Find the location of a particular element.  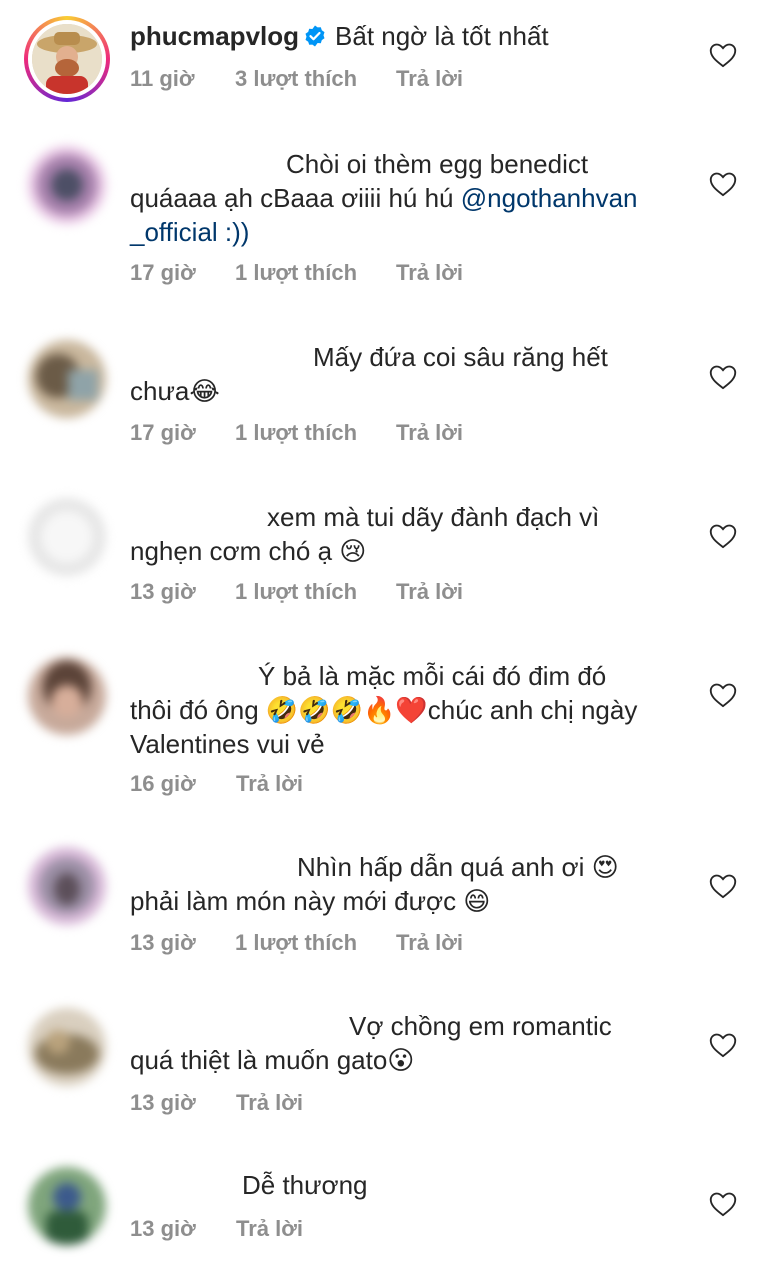

comment-text: nghẹn cơm chó ạ 😢 is located at coordinates (248, 551).